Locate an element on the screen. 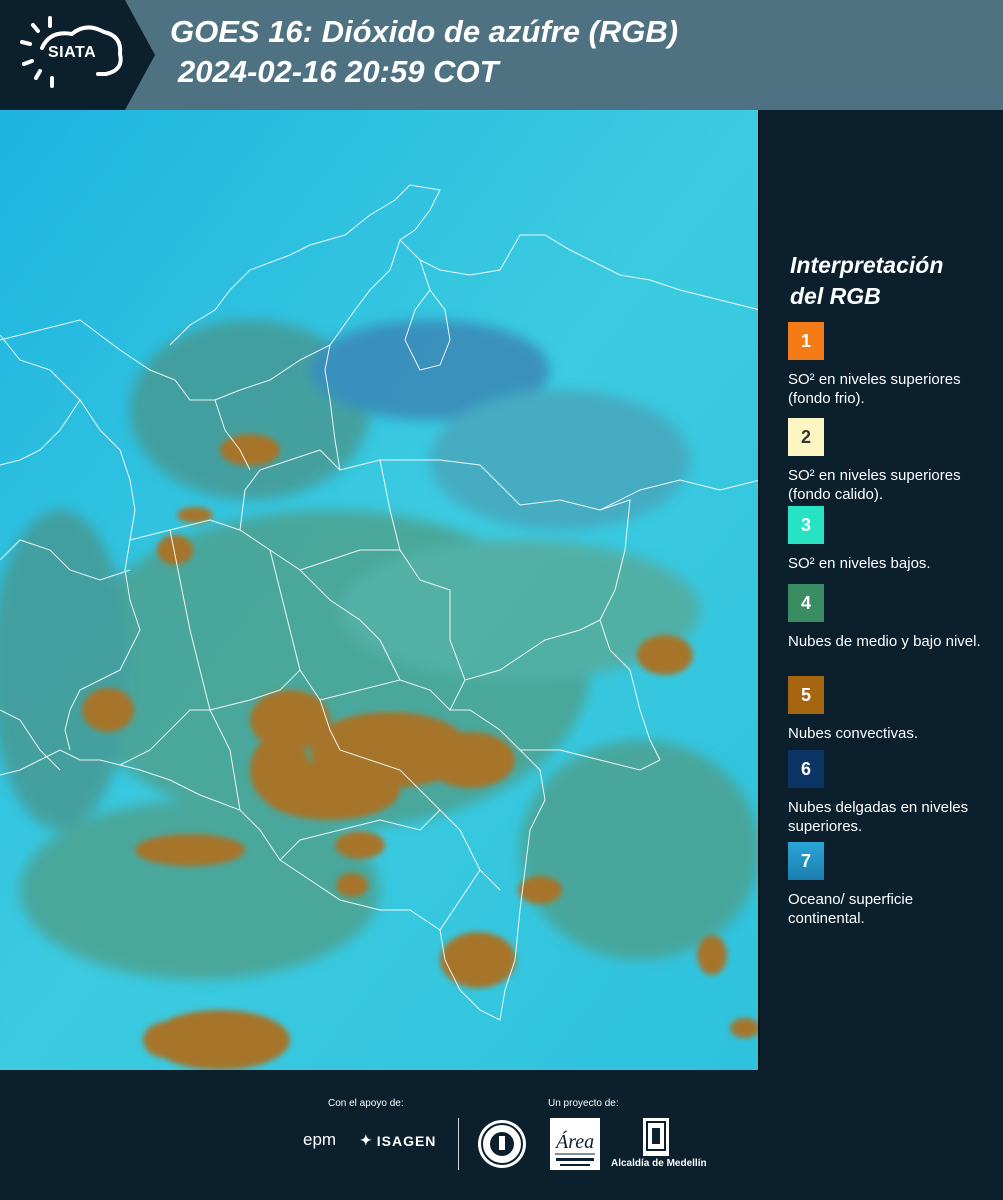  legend-swatch: 2 is located at coordinates (806, 437).